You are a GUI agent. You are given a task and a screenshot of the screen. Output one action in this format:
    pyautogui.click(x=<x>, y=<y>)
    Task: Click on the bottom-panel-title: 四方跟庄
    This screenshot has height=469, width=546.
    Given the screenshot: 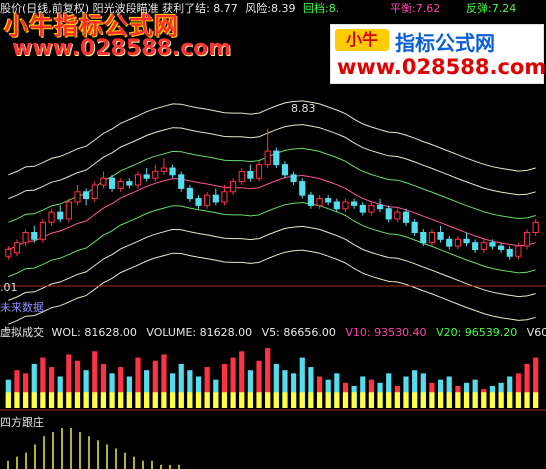 What is the action you would take?
    pyautogui.click(x=22, y=422)
    